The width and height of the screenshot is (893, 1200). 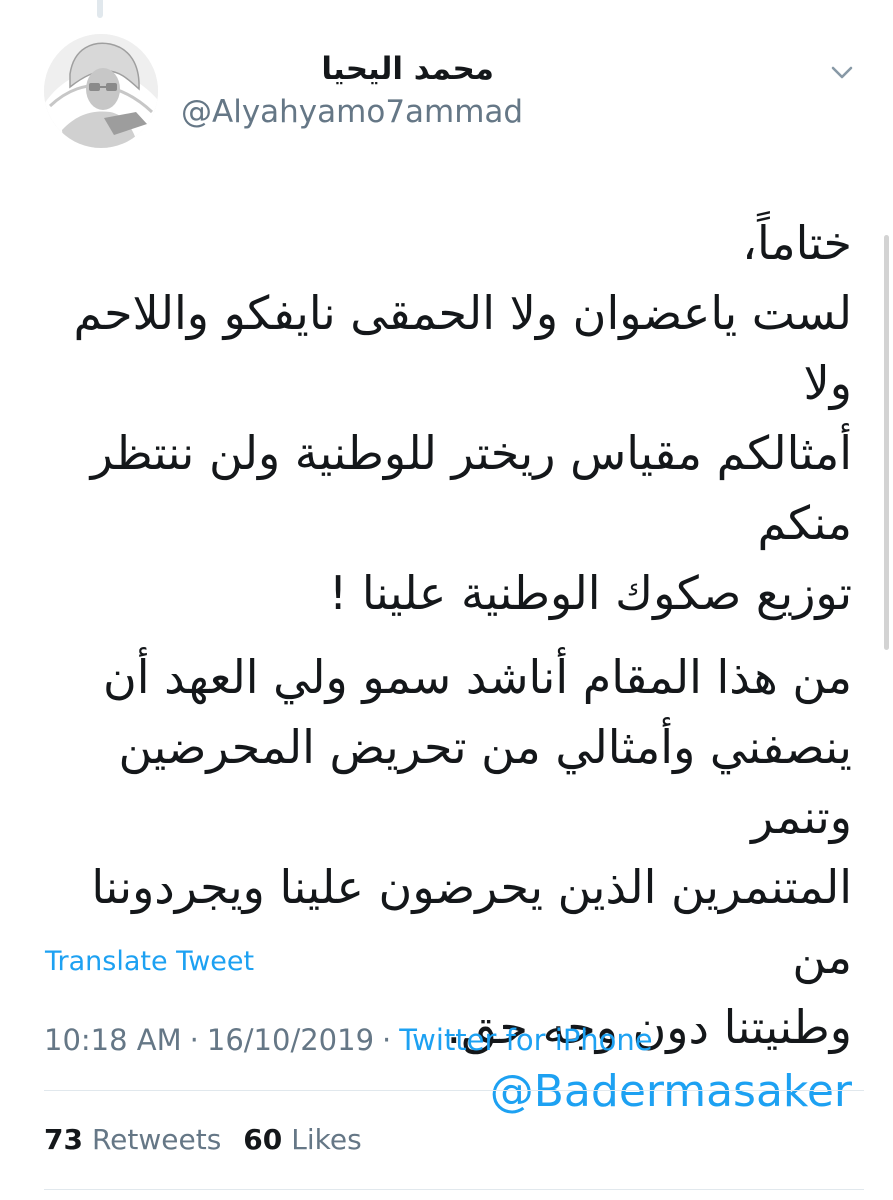 I want to click on tweet-stats: 73 Retweets 60 Likes, so click(x=214, y=1139).